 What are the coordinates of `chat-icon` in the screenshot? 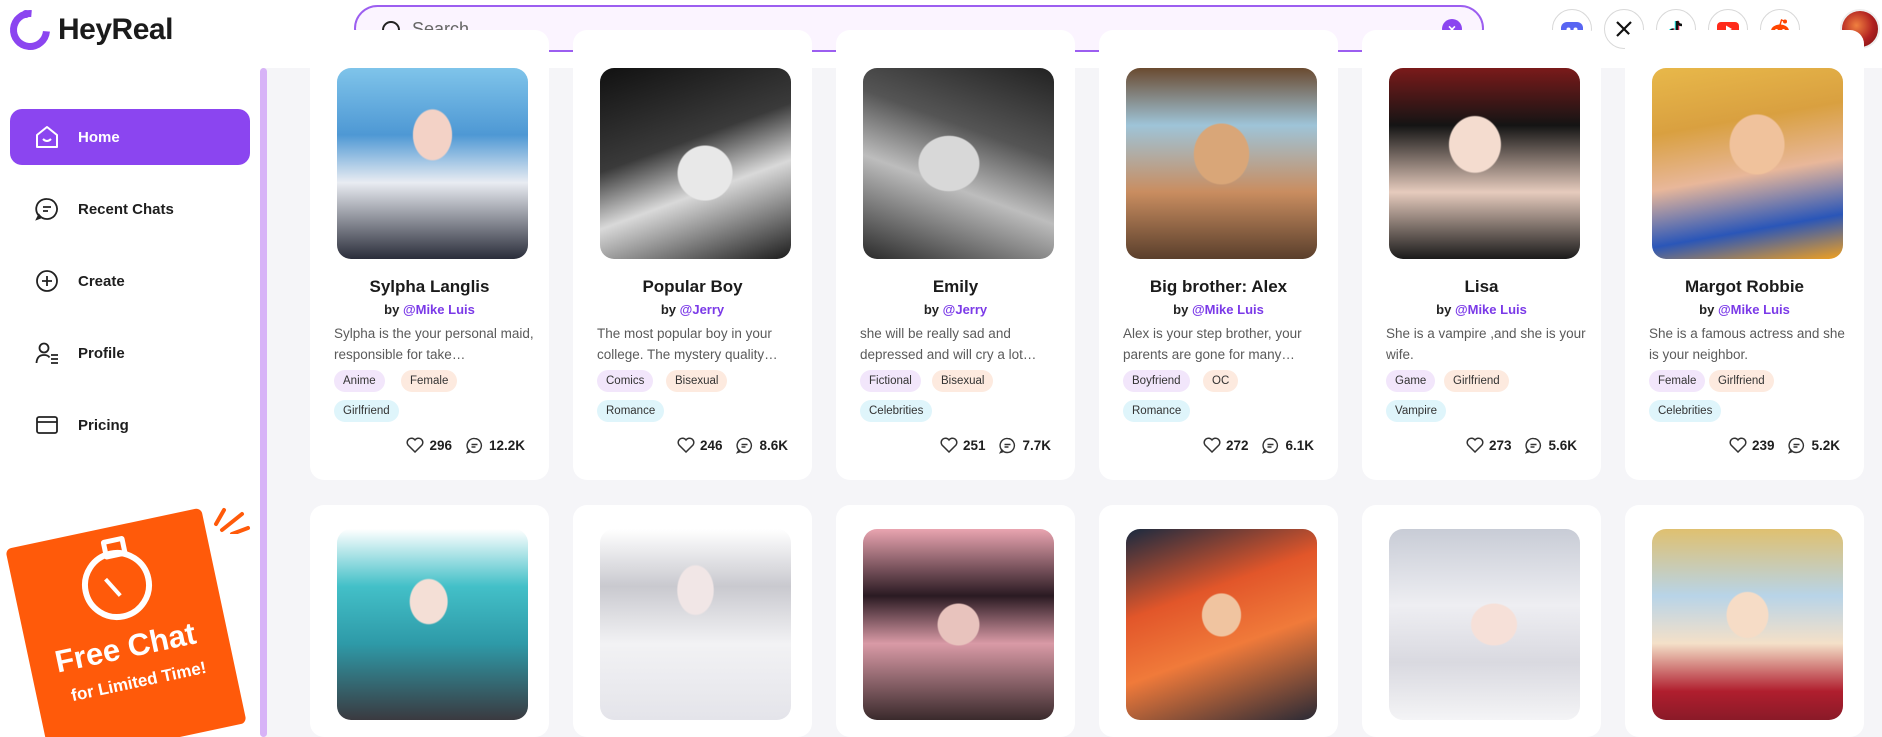 It's located at (47, 209).